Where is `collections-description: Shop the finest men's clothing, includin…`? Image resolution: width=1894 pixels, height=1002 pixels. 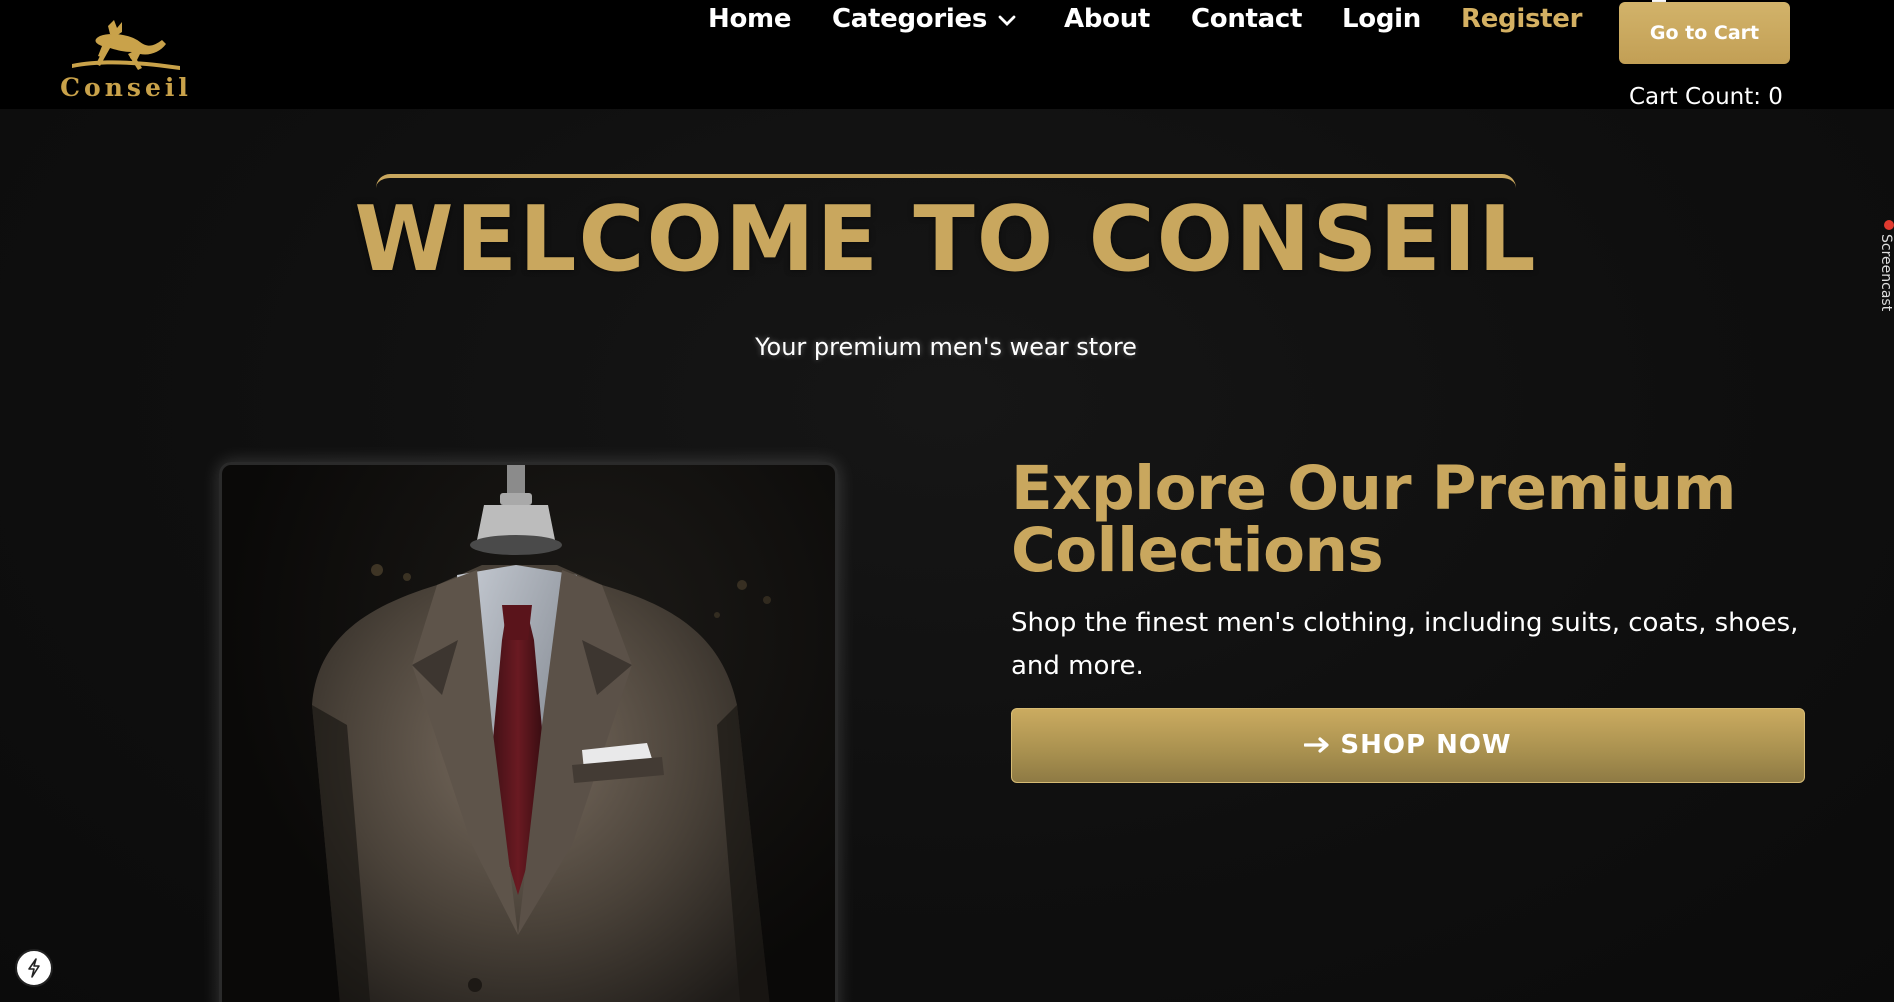
collections-description: Shop the finest men's clothing, includin… is located at coordinates (1405, 644).